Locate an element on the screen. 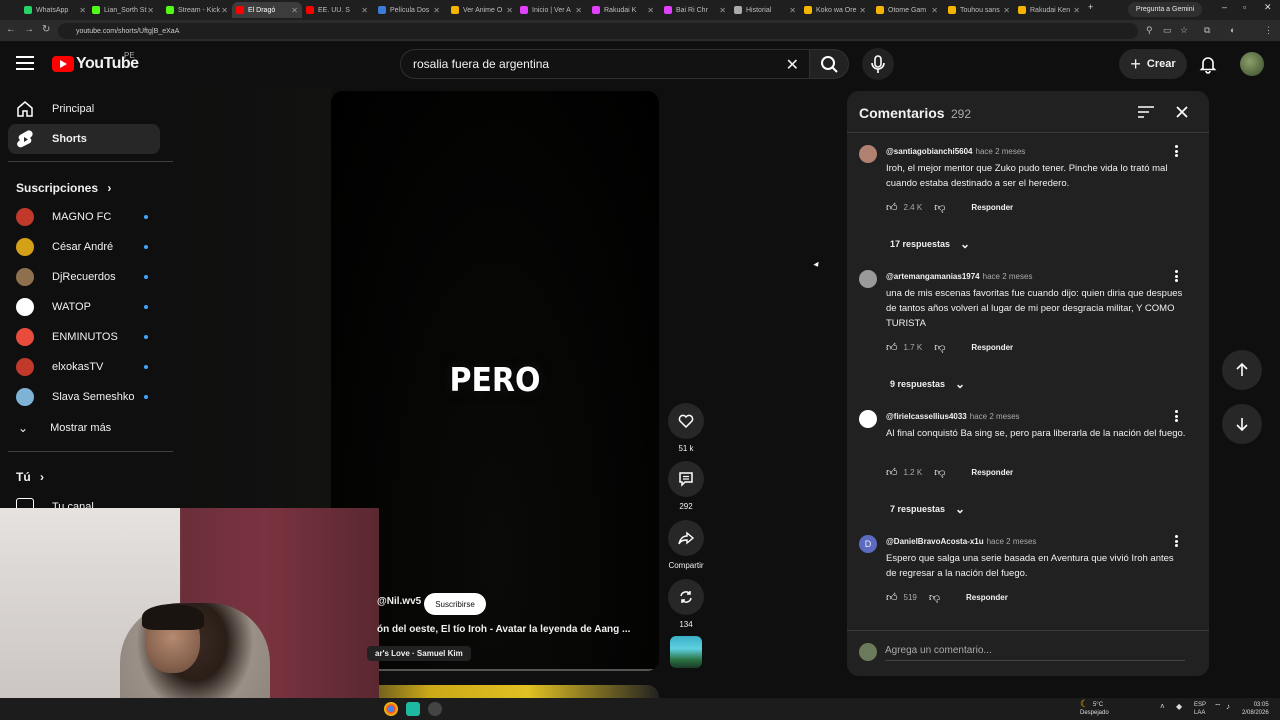 The width and height of the screenshot is (1280, 720). cast-icon: ▭ is located at coordinates (1168, 30).